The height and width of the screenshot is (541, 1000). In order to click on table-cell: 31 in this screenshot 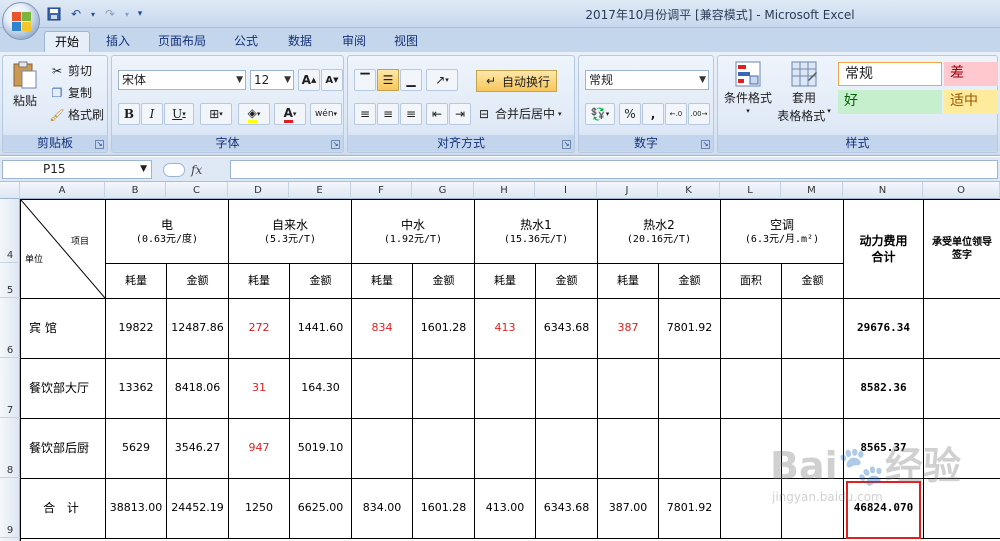, I will do `click(259, 389)`.